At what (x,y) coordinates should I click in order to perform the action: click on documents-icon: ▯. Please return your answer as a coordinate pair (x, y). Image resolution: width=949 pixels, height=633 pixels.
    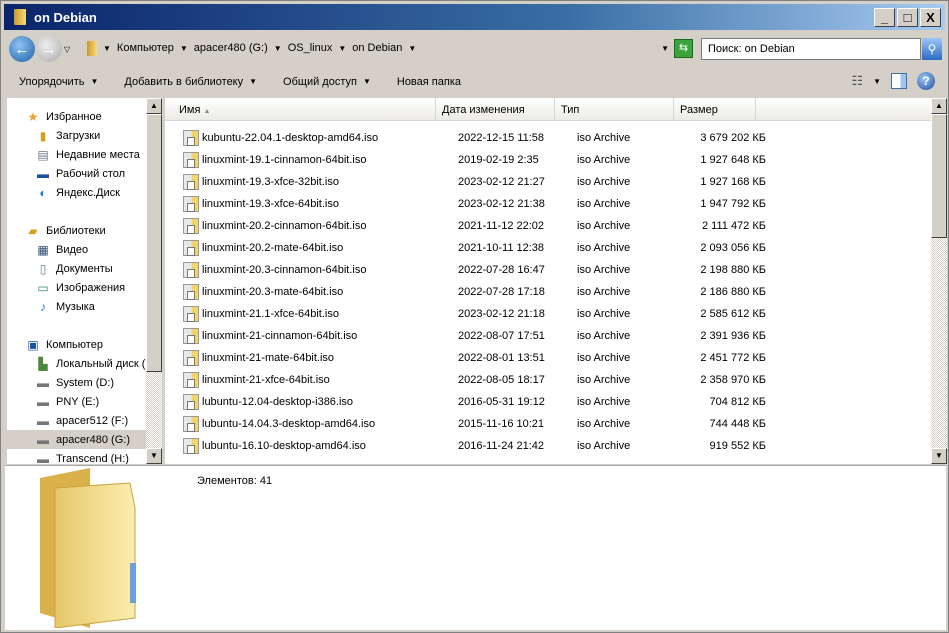
    Looking at the image, I should click on (43, 268).